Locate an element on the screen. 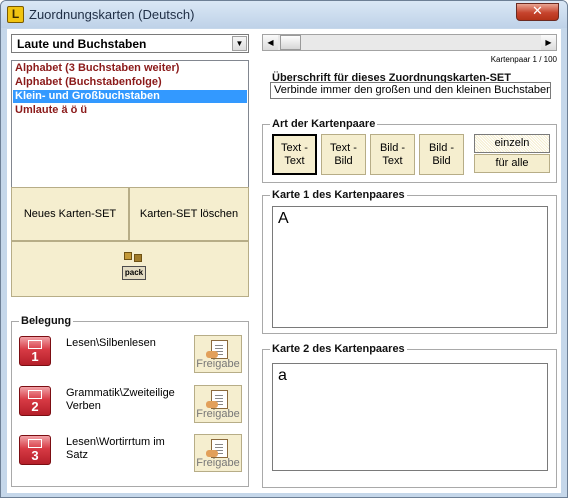 The width and height of the screenshot is (568, 498). card-2-title: Karte 2 des Kartenpaares is located at coordinates (338, 349).